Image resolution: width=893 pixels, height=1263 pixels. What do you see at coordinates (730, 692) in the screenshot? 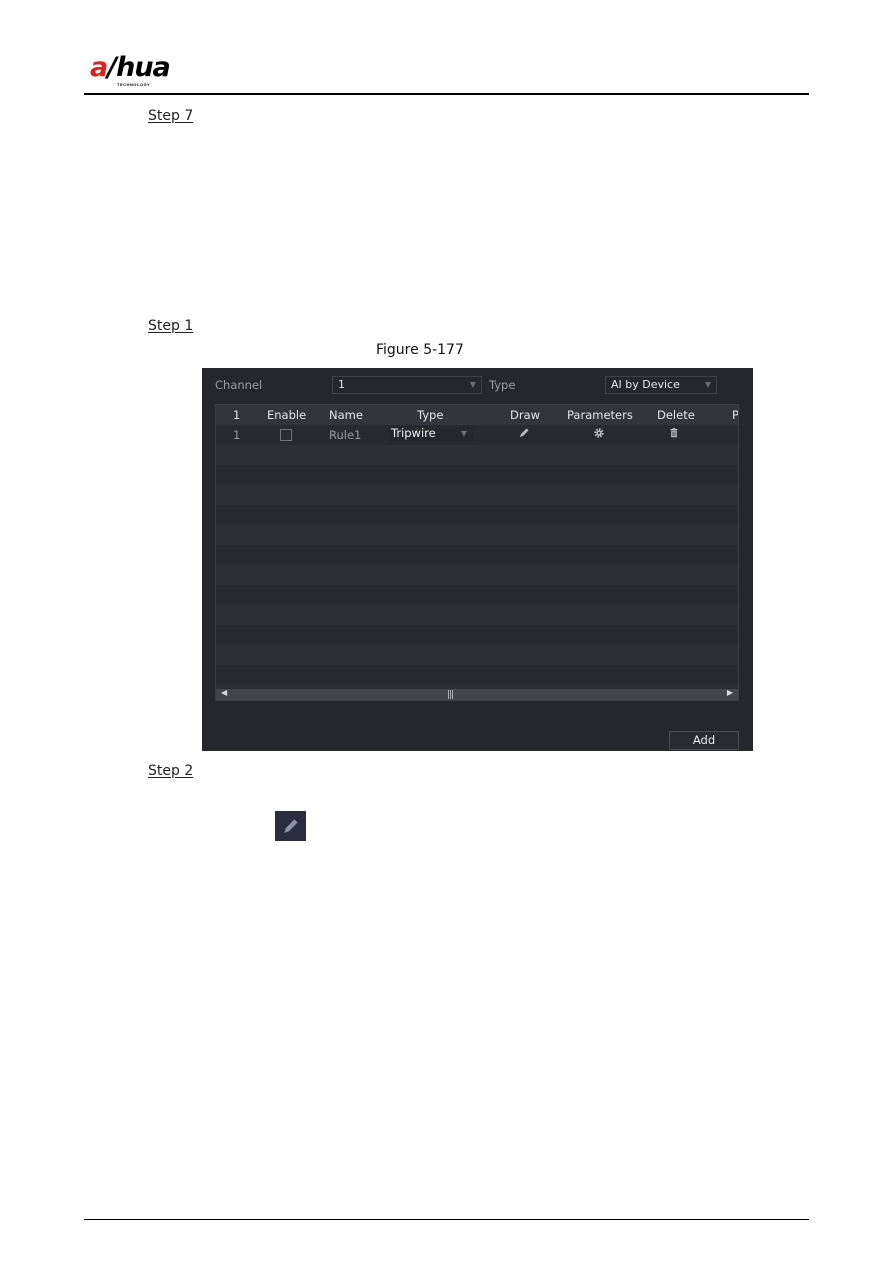
I see `scroll-right-icon: ▶` at bounding box center [730, 692].